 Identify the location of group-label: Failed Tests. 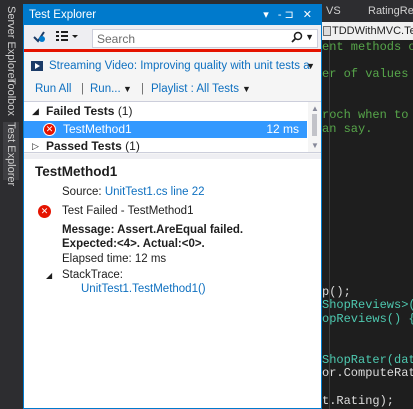
(80, 111).